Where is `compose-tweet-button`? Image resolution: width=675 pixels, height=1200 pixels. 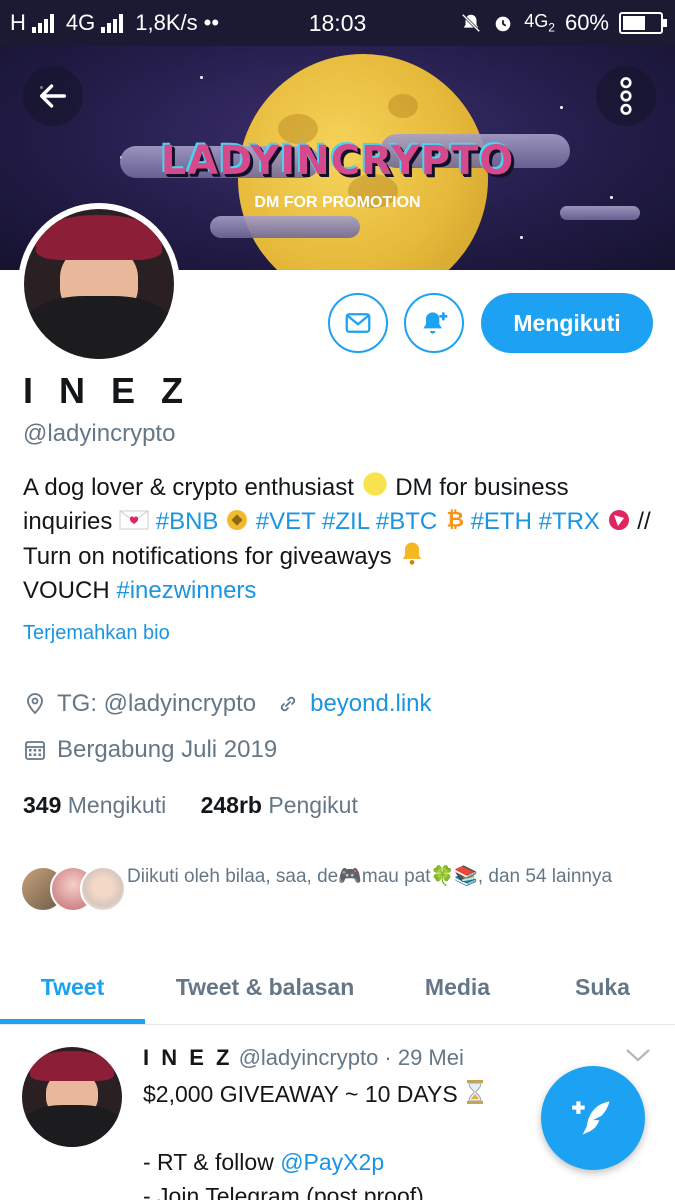 compose-tweet-button is located at coordinates (593, 1118).